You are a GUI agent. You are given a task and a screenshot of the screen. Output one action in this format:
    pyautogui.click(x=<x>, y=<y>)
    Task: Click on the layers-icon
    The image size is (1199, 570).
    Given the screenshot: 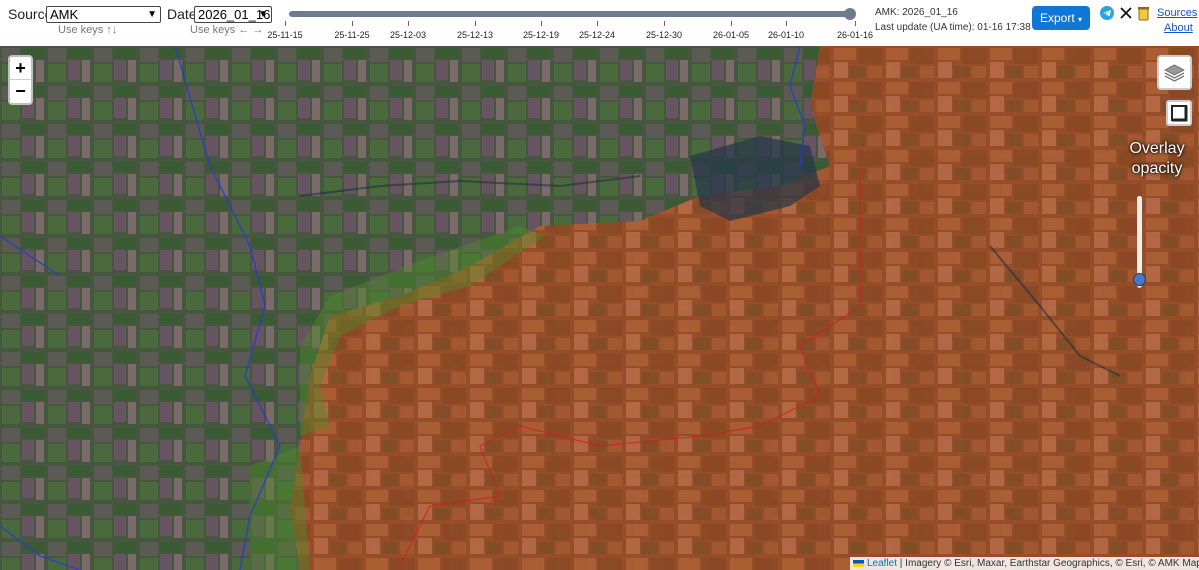 What is the action you would take?
    pyautogui.click(x=1174, y=73)
    